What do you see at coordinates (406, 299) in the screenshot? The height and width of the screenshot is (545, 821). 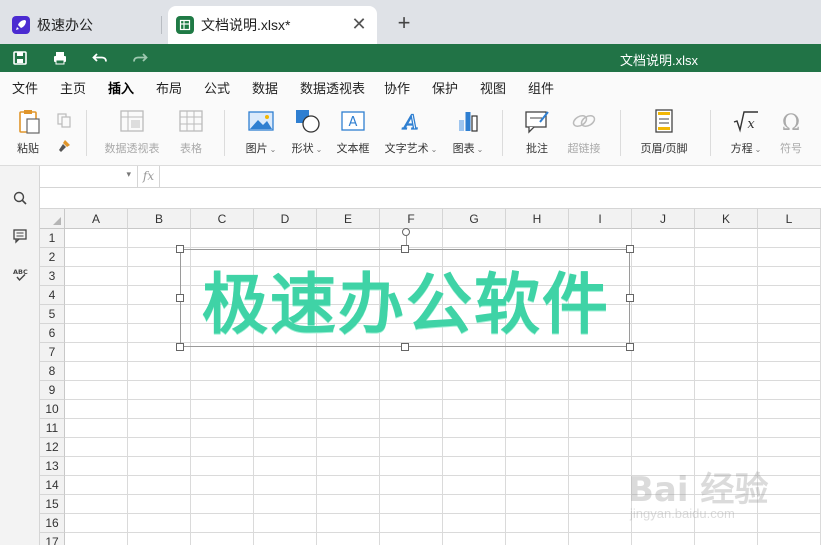 I see `wordart-text: 极速办公软件` at bounding box center [406, 299].